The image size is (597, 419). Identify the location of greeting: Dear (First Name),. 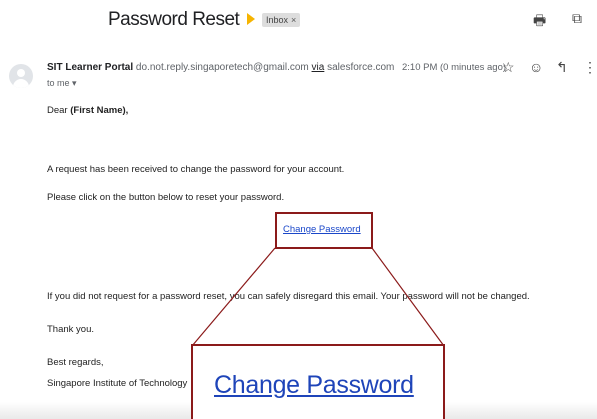
(87, 110).